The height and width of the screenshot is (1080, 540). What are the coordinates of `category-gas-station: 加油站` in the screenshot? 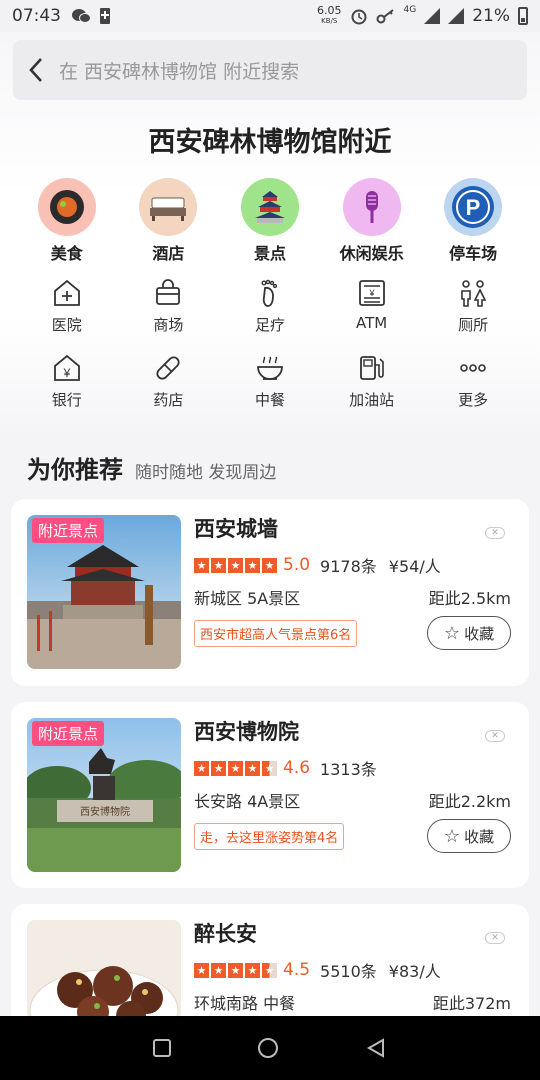 It's located at (372, 380).